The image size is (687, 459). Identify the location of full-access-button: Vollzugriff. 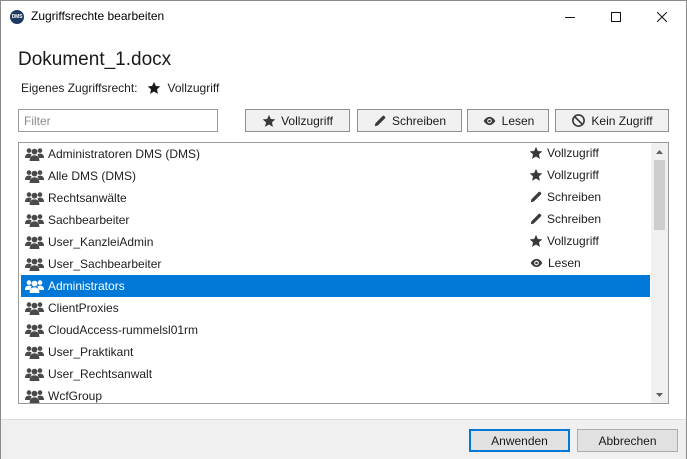
(297, 120).